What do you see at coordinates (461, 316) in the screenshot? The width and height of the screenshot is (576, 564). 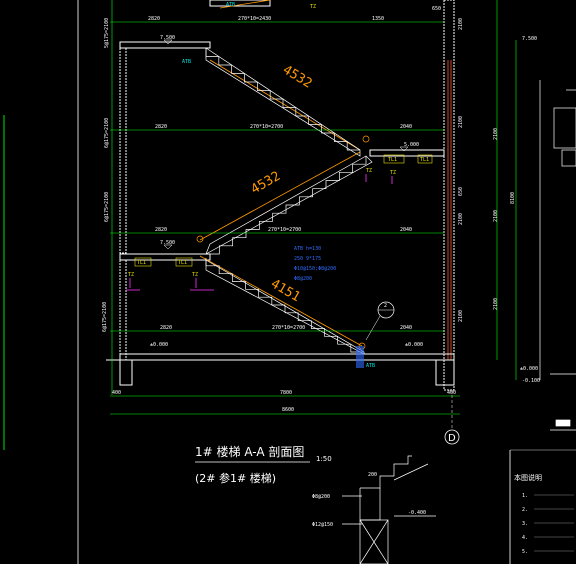 I see `dim-right-v4: 2100` at bounding box center [461, 316].